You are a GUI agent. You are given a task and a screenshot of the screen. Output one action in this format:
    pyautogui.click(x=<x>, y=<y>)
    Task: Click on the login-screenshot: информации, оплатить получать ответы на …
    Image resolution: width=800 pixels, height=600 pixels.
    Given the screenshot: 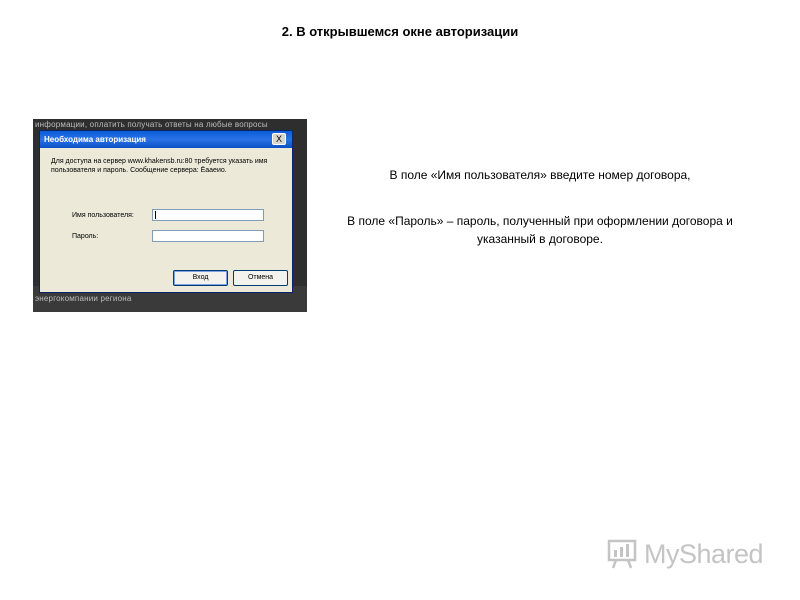 What is the action you would take?
    pyautogui.click(x=170, y=215)
    